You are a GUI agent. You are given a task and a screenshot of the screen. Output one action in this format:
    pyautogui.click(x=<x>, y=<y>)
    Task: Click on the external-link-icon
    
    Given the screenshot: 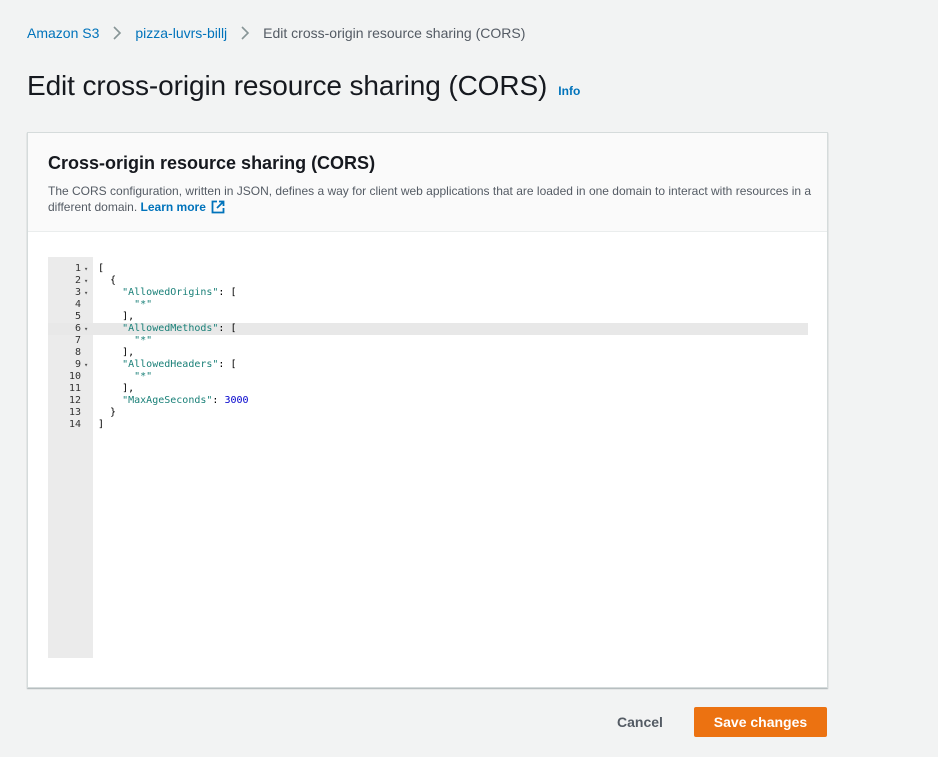 What is the action you would take?
    pyautogui.click(x=218, y=209)
    